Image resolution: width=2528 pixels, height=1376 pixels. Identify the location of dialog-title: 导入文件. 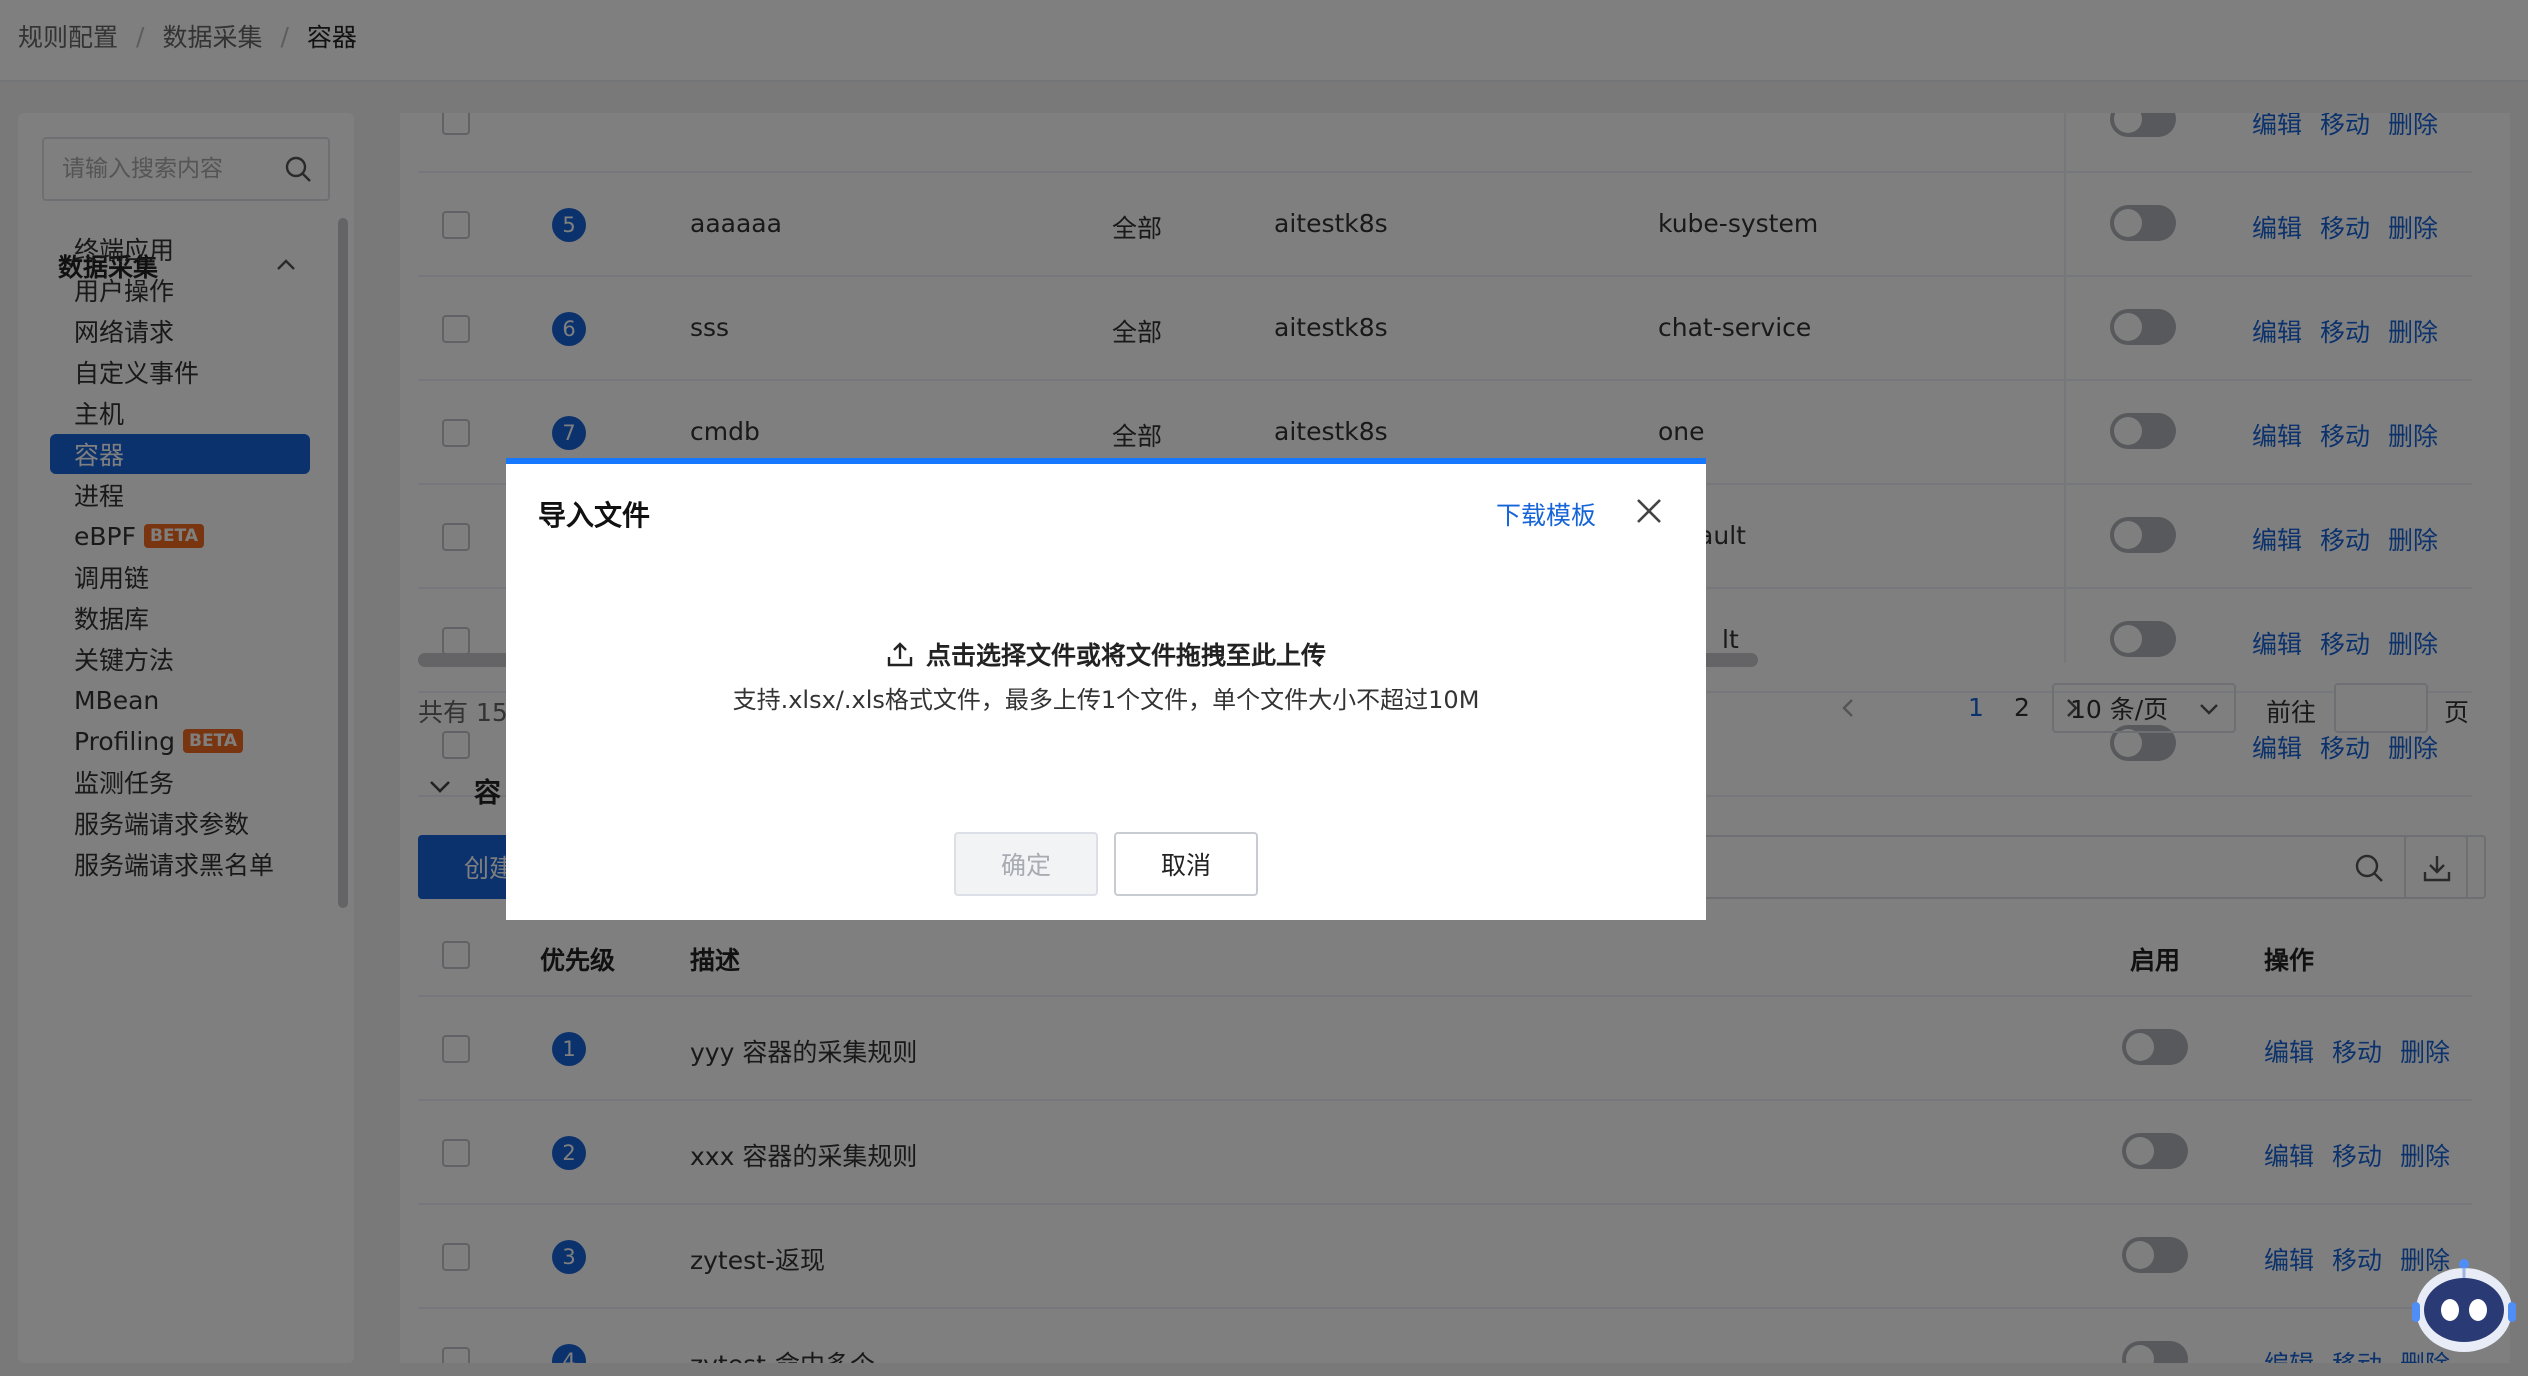
(594, 515).